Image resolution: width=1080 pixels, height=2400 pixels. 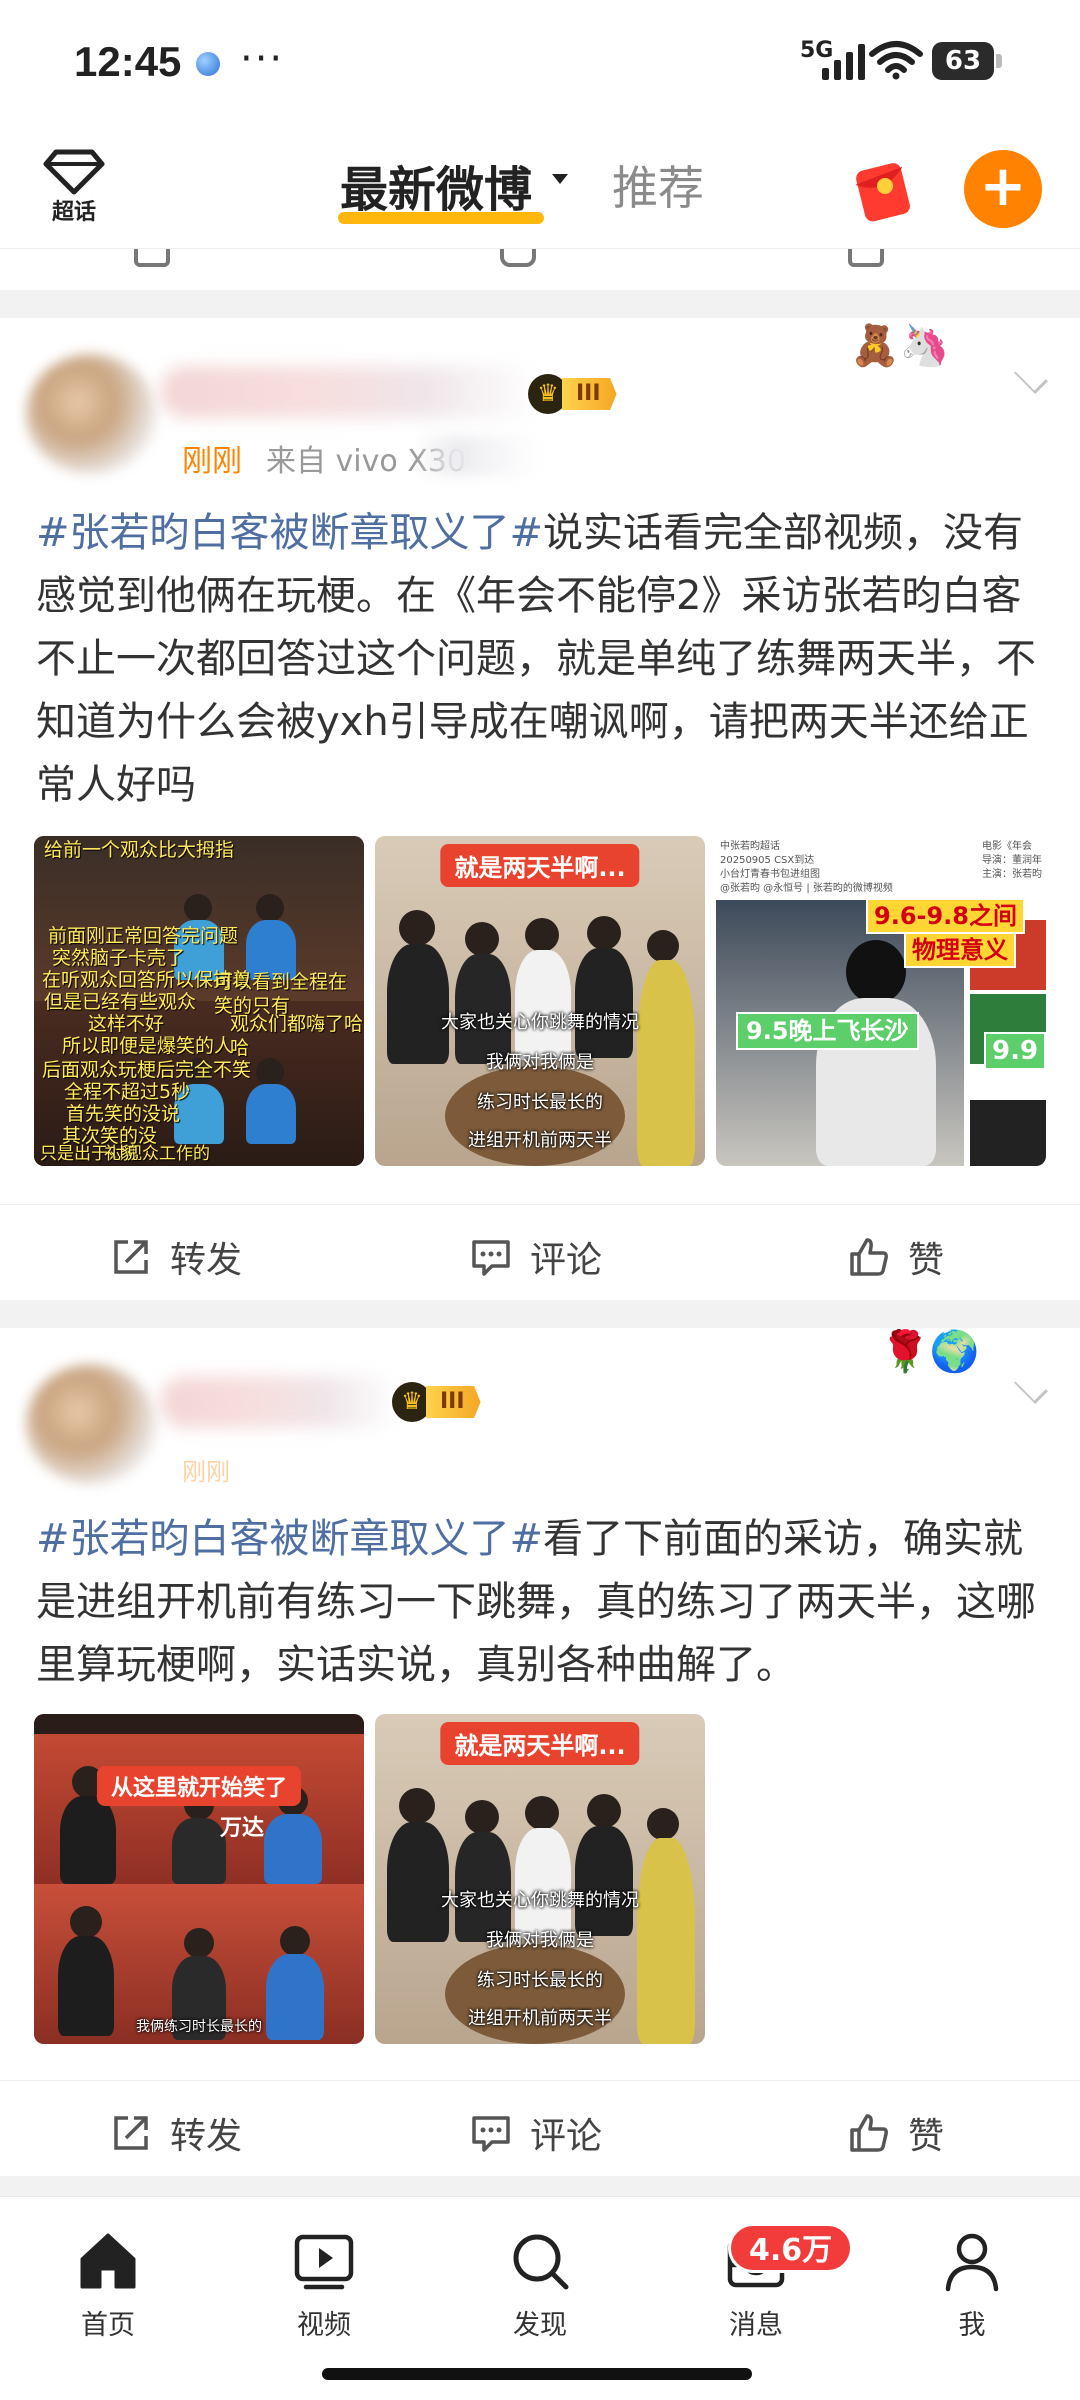 I want to click on image-annotation: 前面刚正常回答完问题, so click(x=143, y=936).